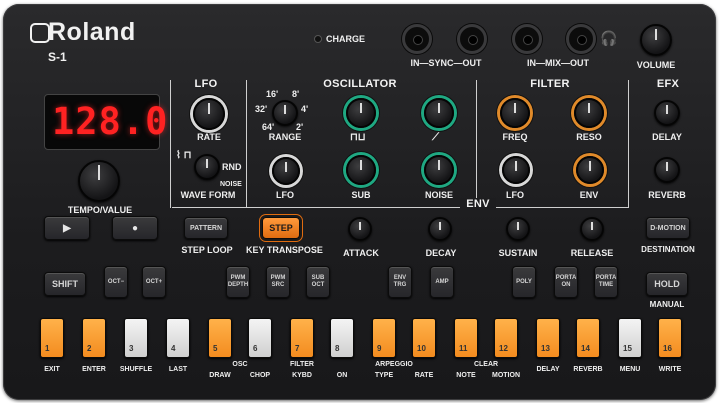 This screenshot has height=403, width=720. What do you see at coordinates (548, 369) in the screenshot?
I see `step-label-13: DELAY` at bounding box center [548, 369].